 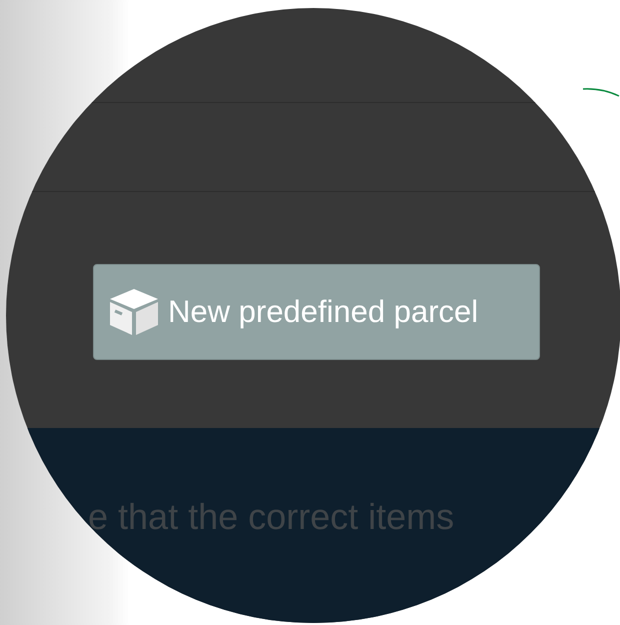 What do you see at coordinates (134, 312) in the screenshot?
I see `box-icon` at bounding box center [134, 312].